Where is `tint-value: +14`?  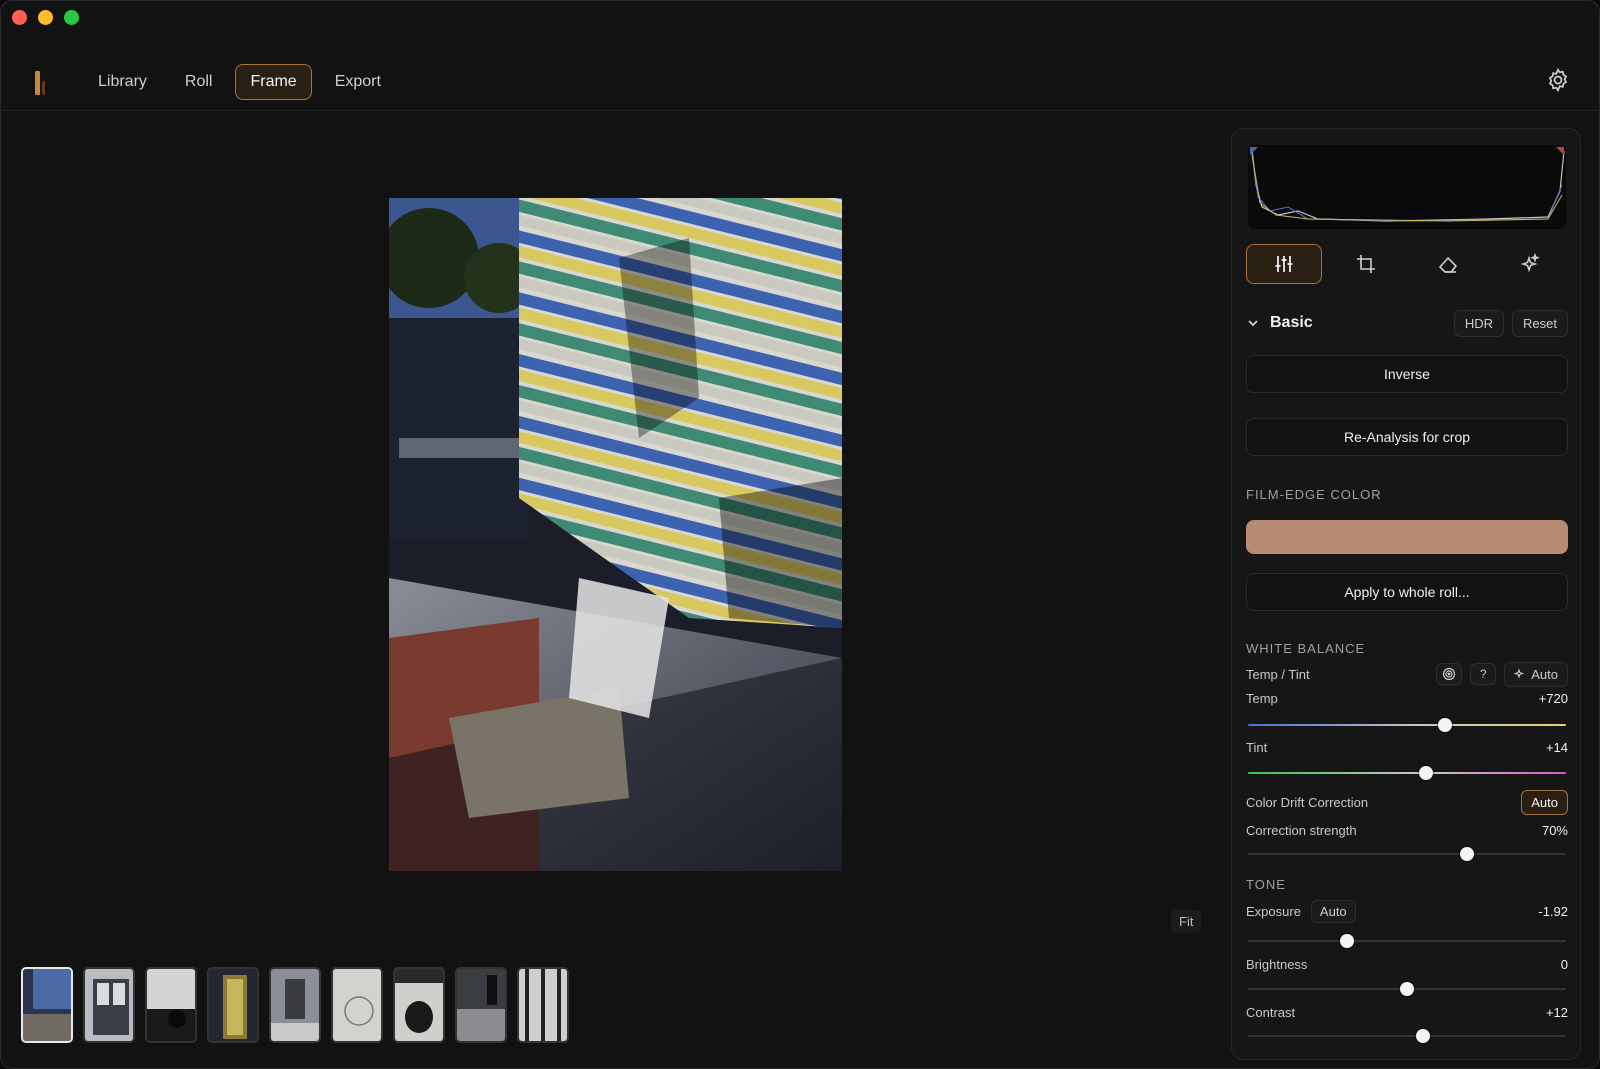
tint-value: +14 is located at coordinates (1556, 747).